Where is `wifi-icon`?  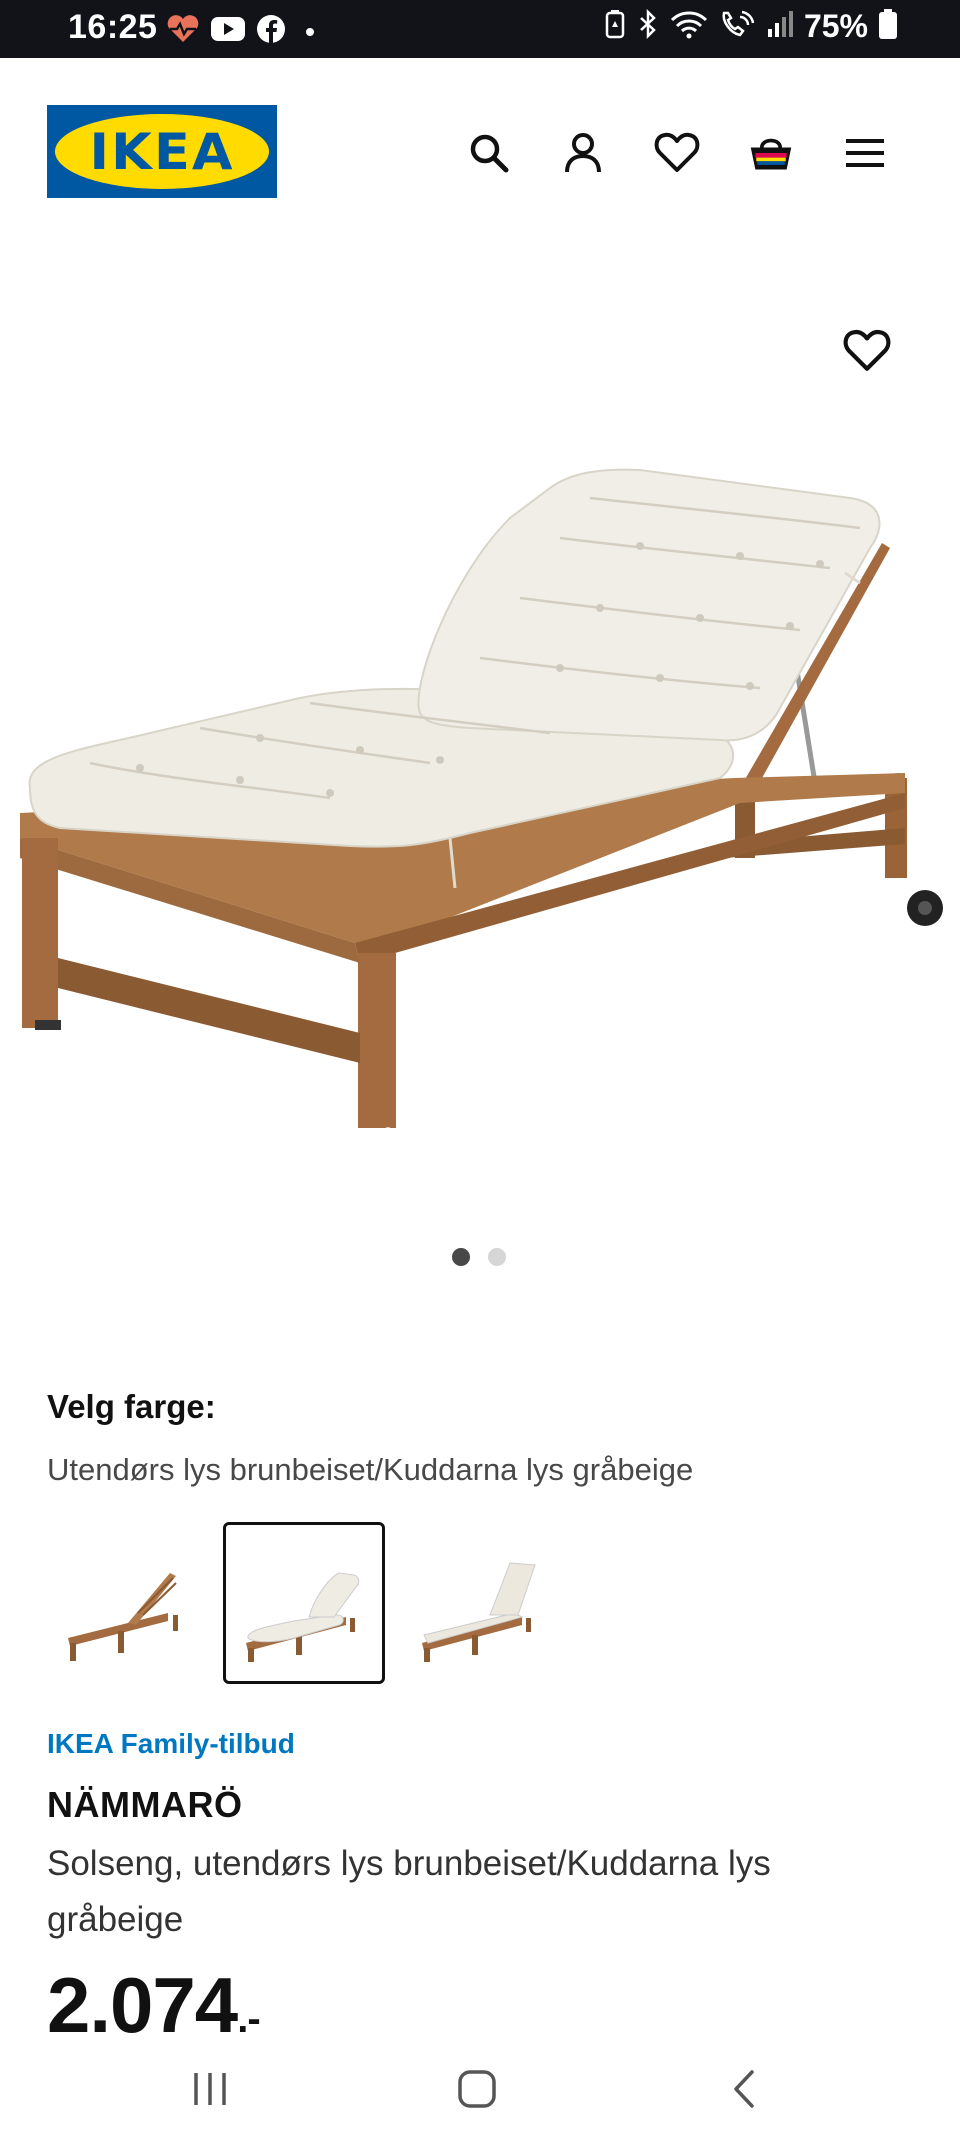
wifi-icon is located at coordinates (689, 26).